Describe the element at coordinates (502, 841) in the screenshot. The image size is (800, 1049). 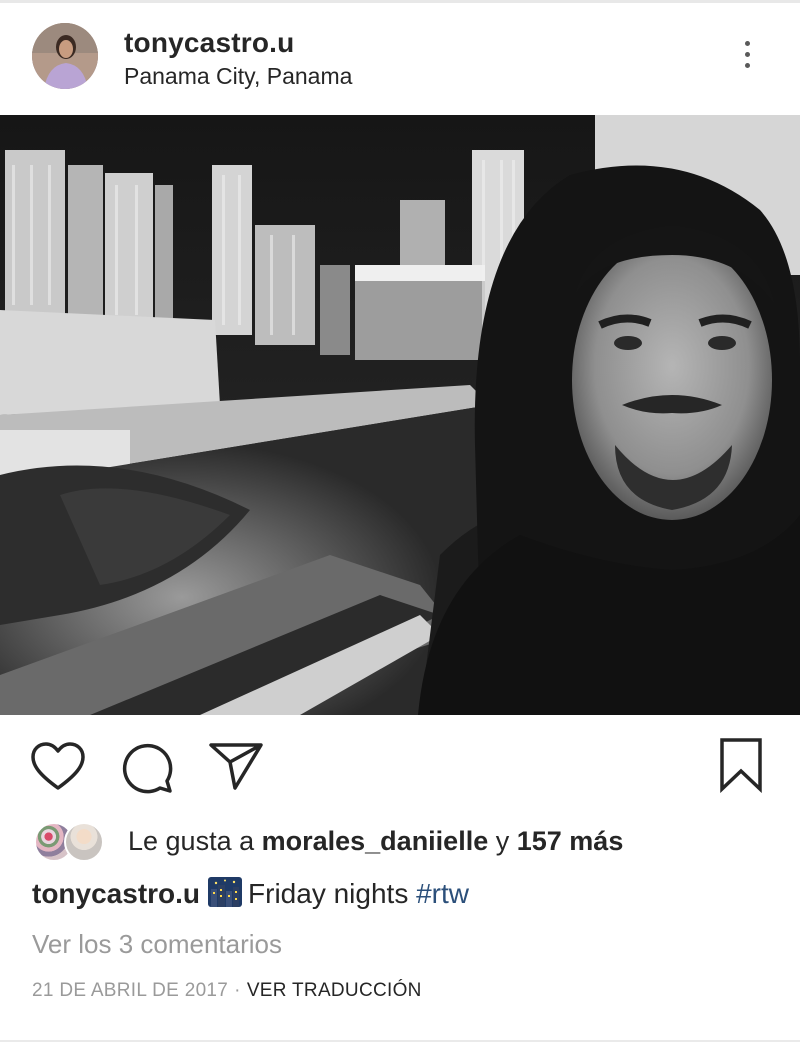
I see `likes-connector: y` at that location.